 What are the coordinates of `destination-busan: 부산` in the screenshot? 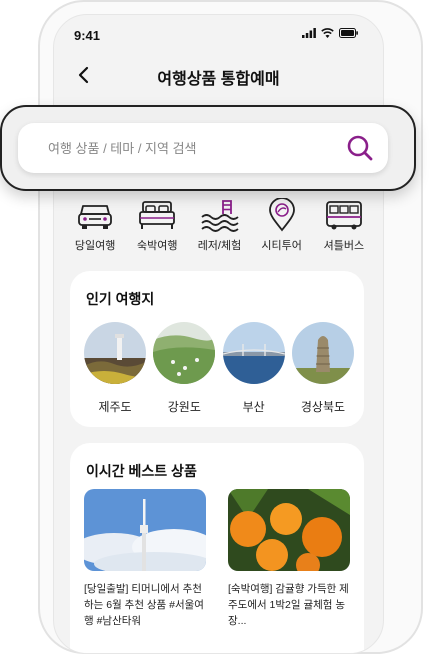 It's located at (253, 368).